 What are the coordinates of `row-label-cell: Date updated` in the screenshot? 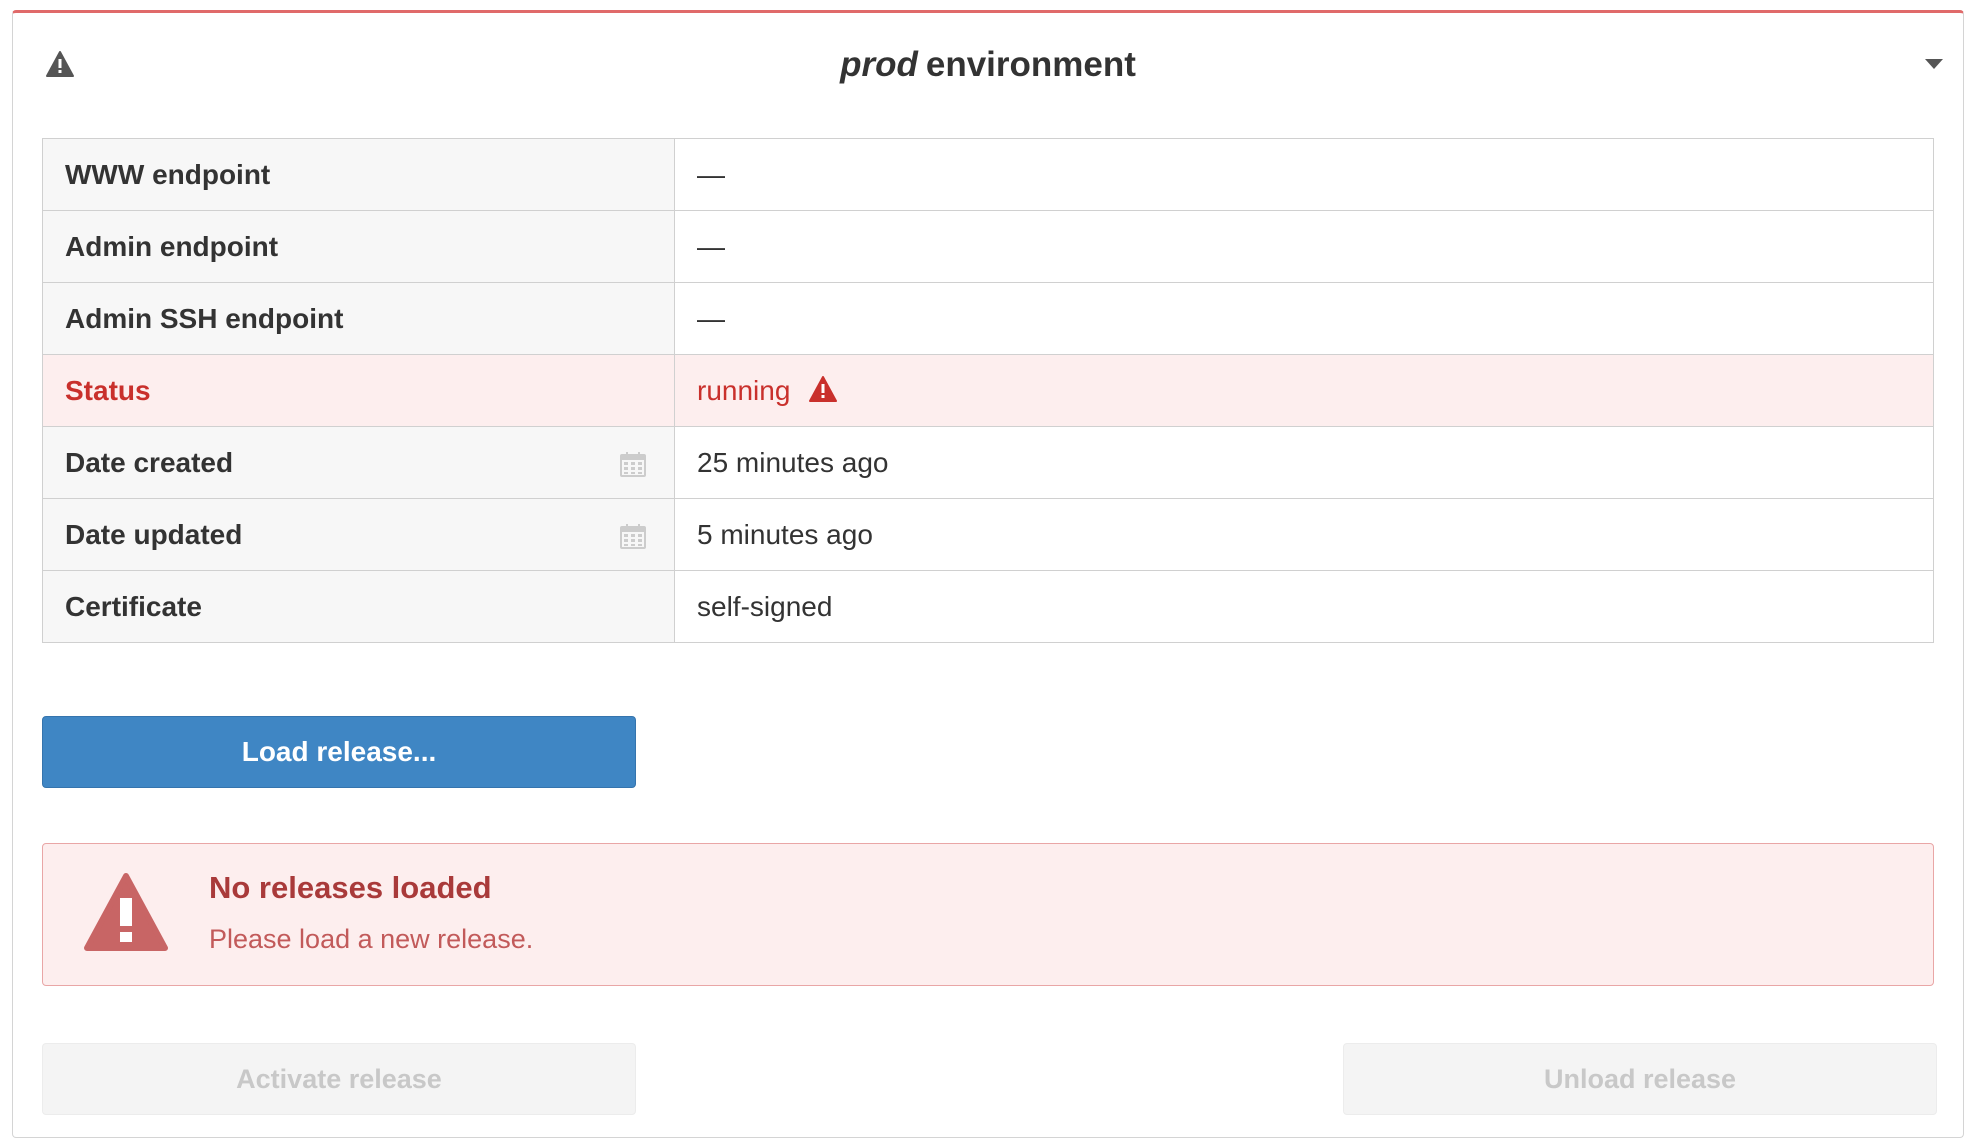 It's located at (358, 534).